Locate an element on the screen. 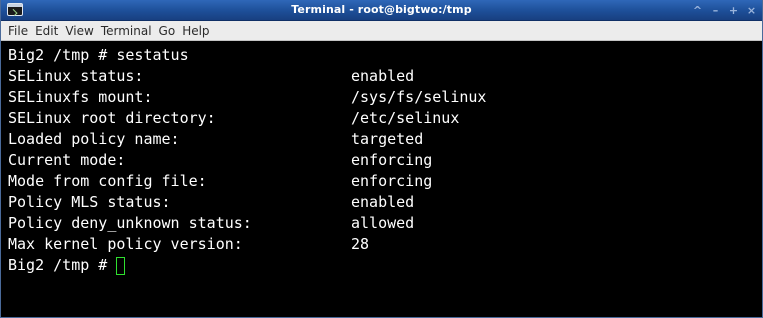  menu-file: File is located at coordinates (18, 31).